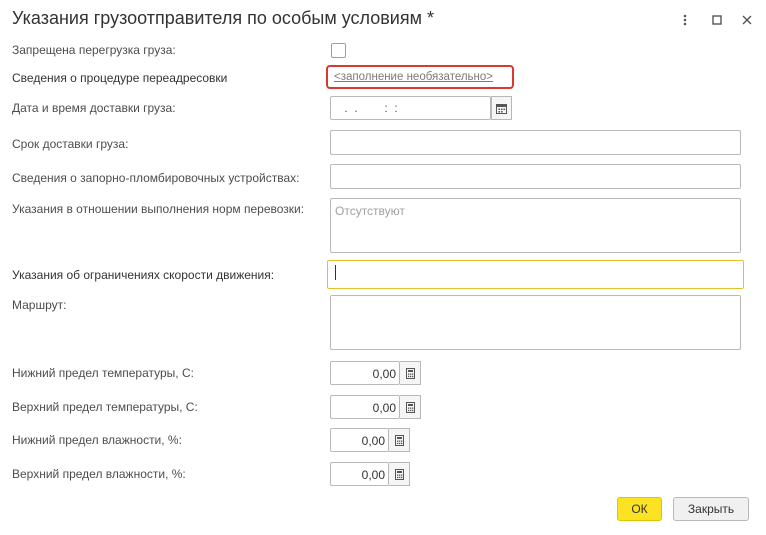 This screenshot has height=535, width=766. What do you see at coordinates (359, 440) in the screenshot?
I see `humidity-min-input: 0,00` at bounding box center [359, 440].